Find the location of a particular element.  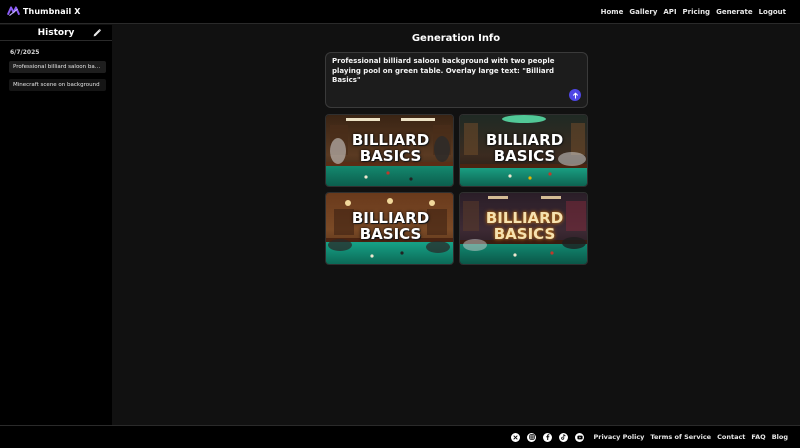

logo-icon is located at coordinates (13, 11).